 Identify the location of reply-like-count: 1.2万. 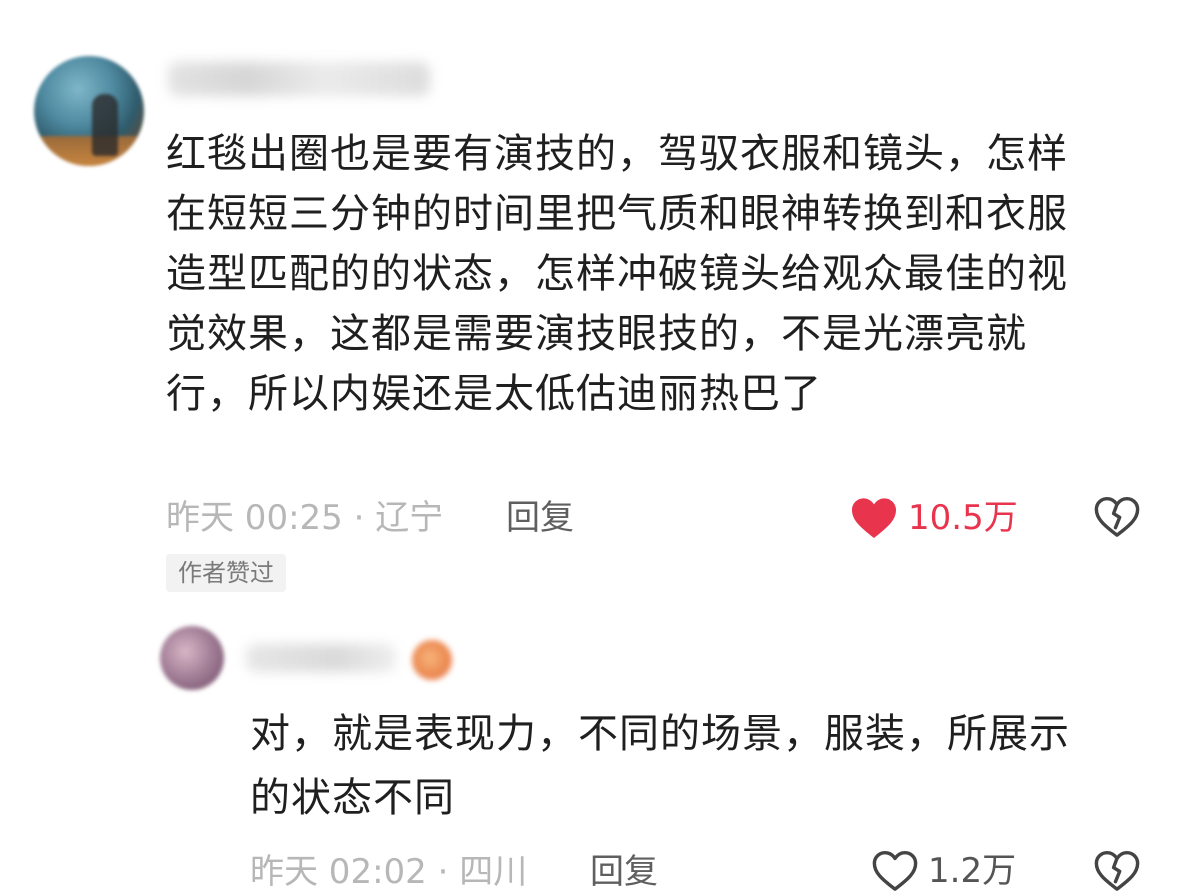
(972, 871).